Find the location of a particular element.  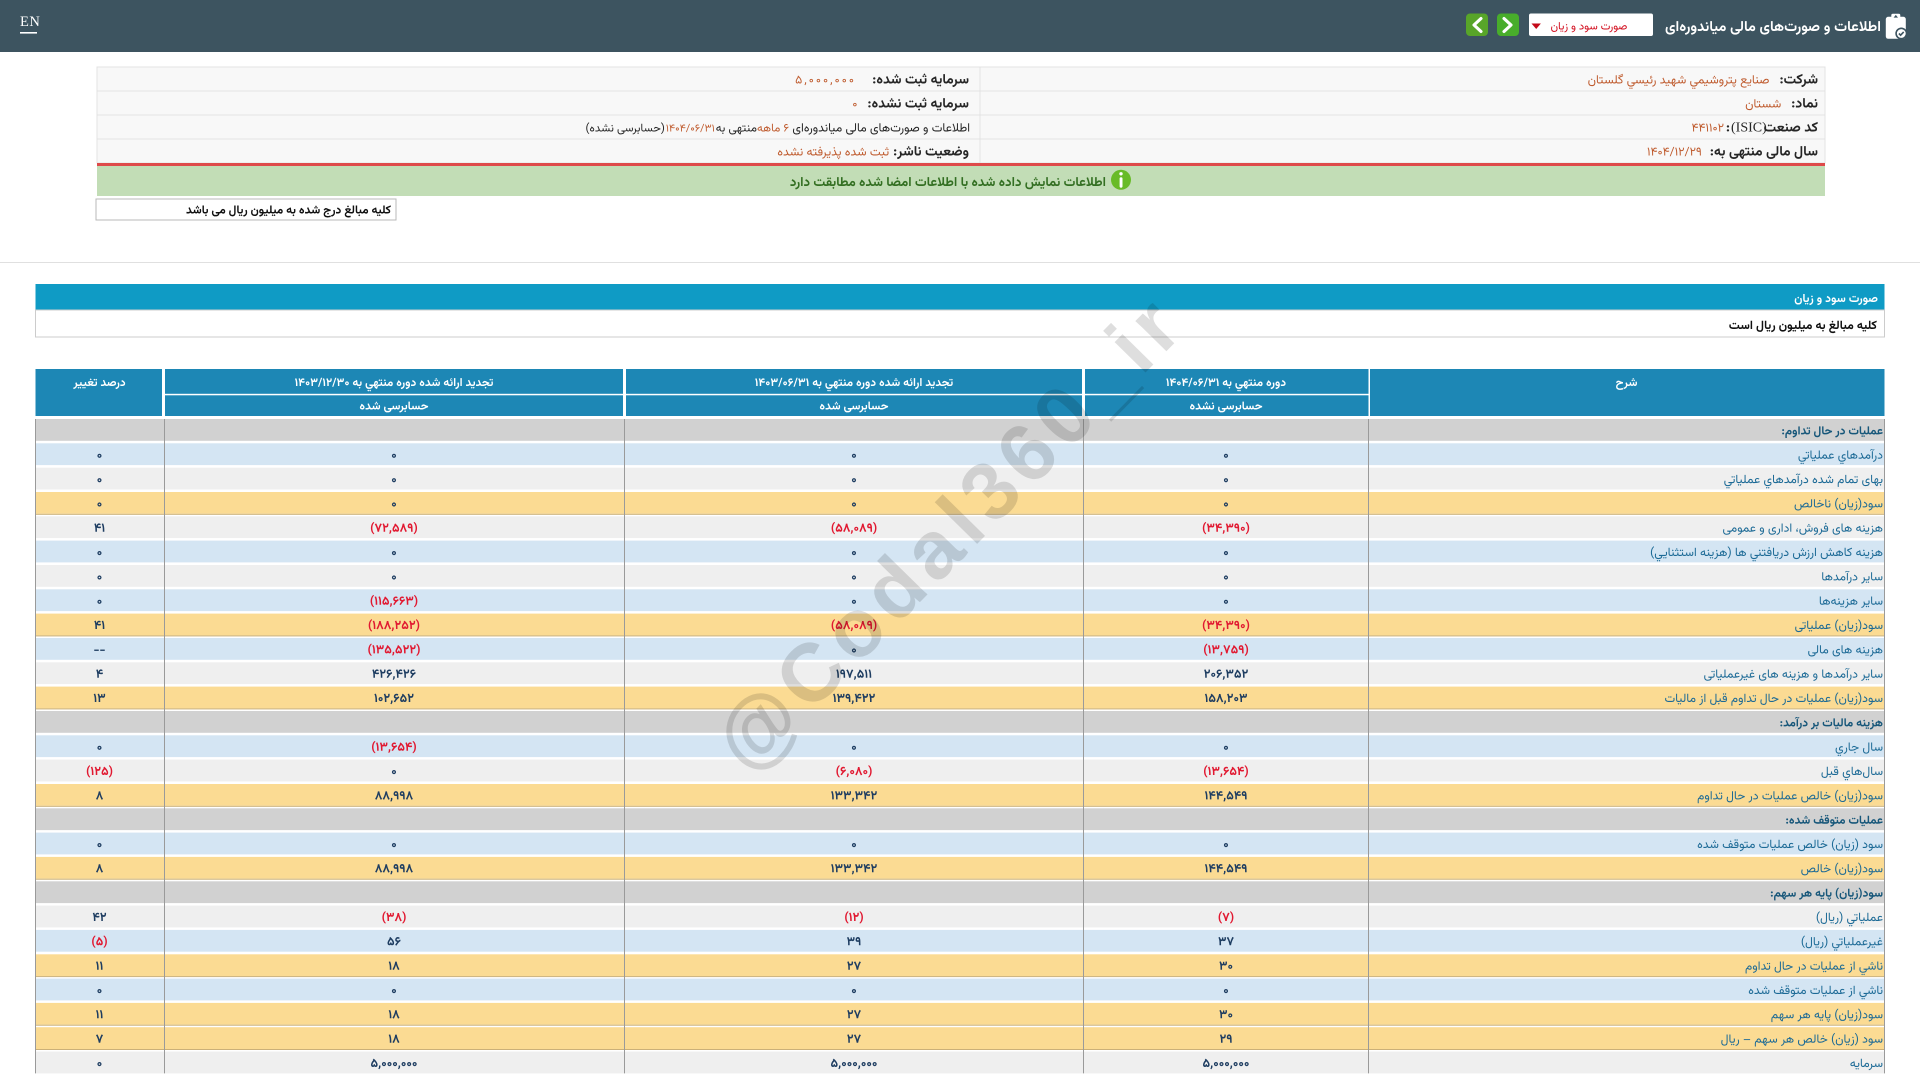

svg-text: (ISIC) is located at coordinates (1749, 128).